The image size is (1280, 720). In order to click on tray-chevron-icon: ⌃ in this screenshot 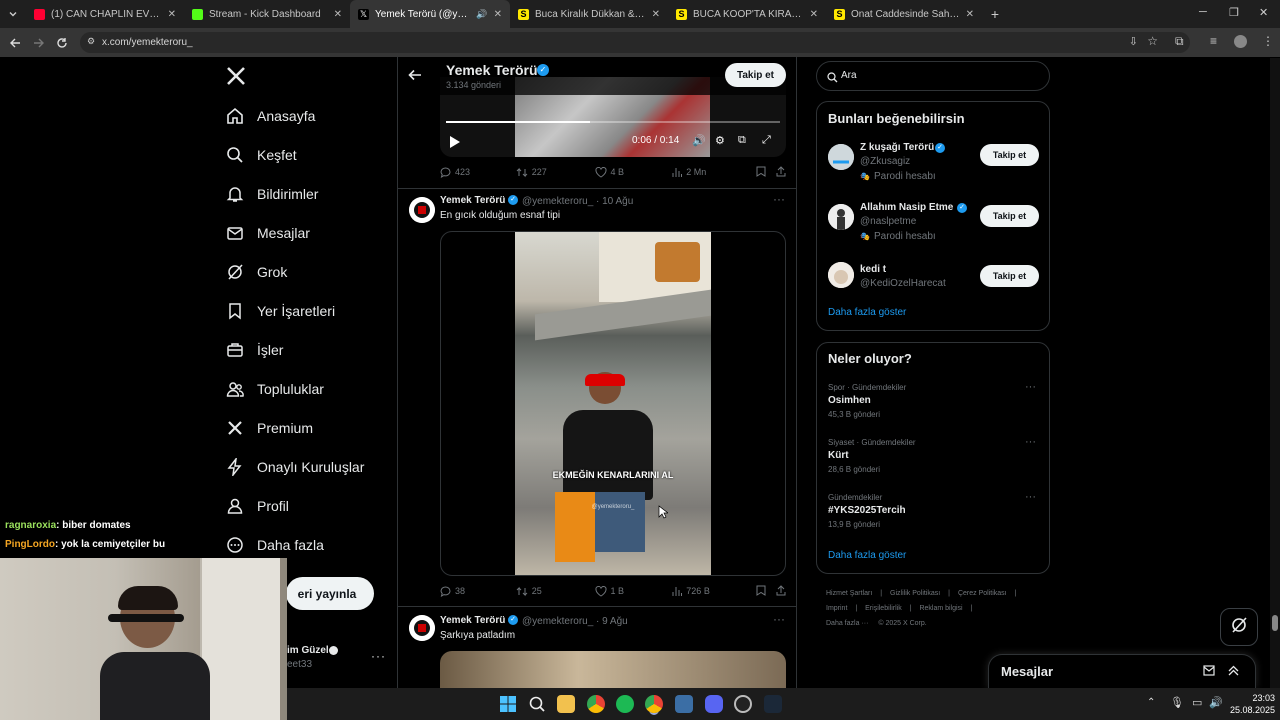, I will do `click(1151, 702)`.